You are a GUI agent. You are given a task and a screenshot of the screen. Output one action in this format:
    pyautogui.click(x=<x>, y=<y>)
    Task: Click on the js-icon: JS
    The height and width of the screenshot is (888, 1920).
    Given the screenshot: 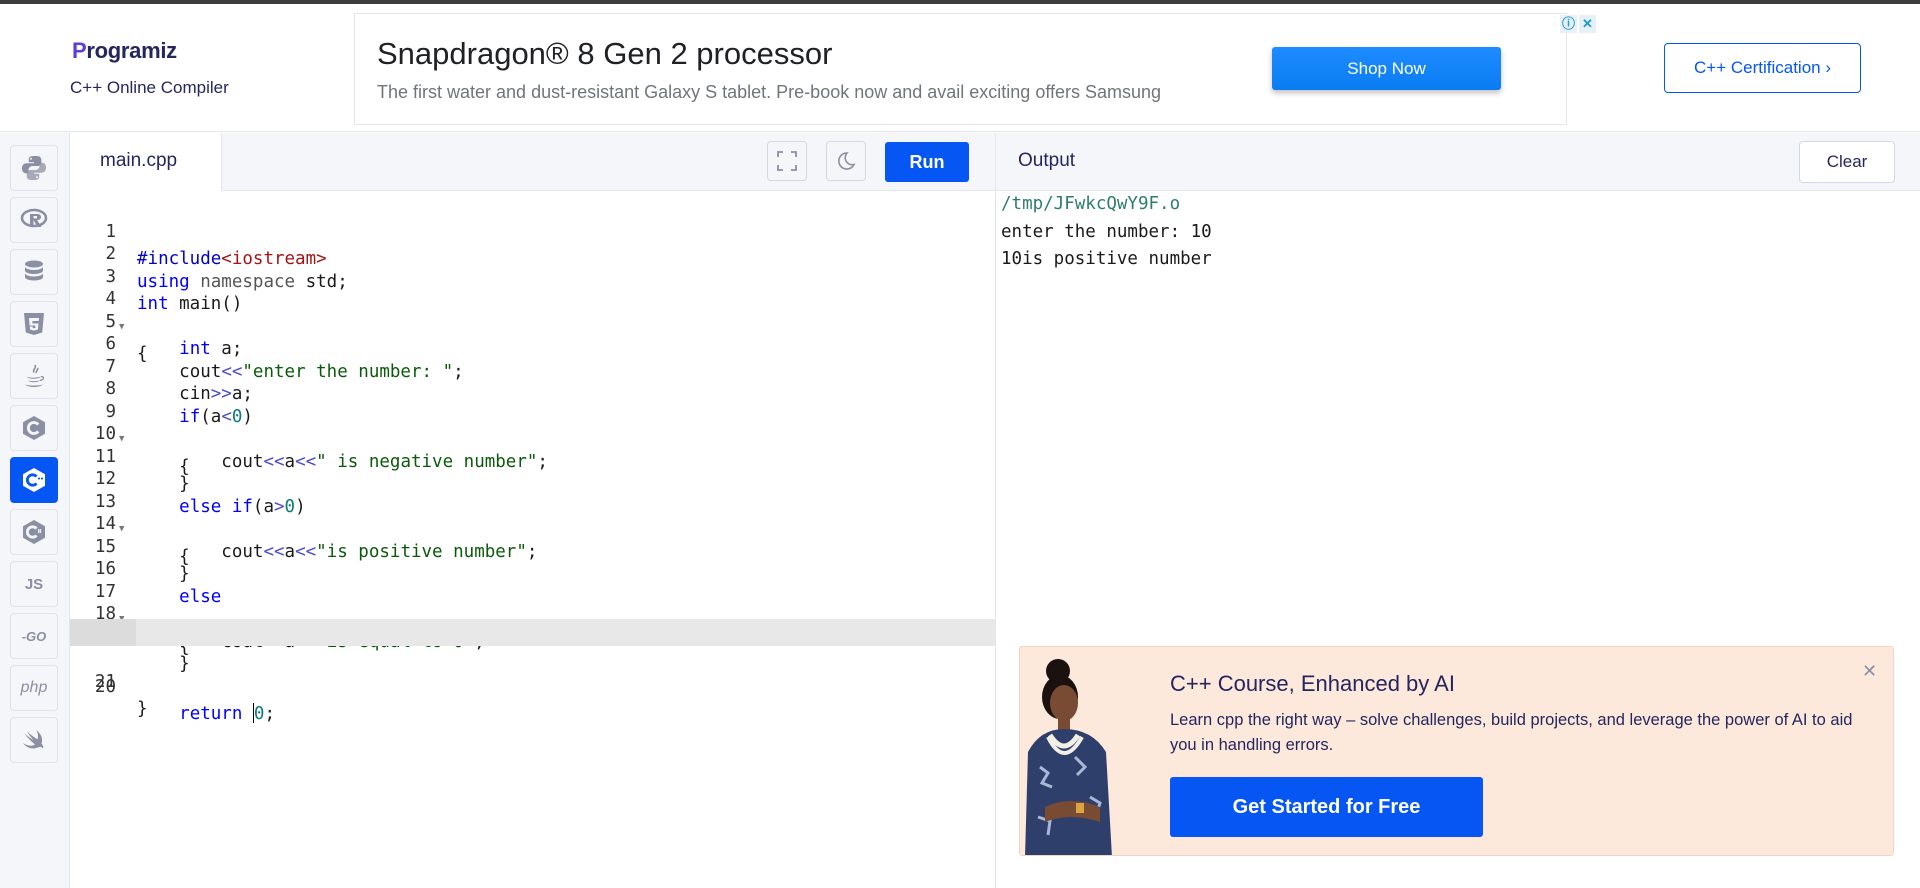 What is the action you would take?
    pyautogui.click(x=34, y=584)
    